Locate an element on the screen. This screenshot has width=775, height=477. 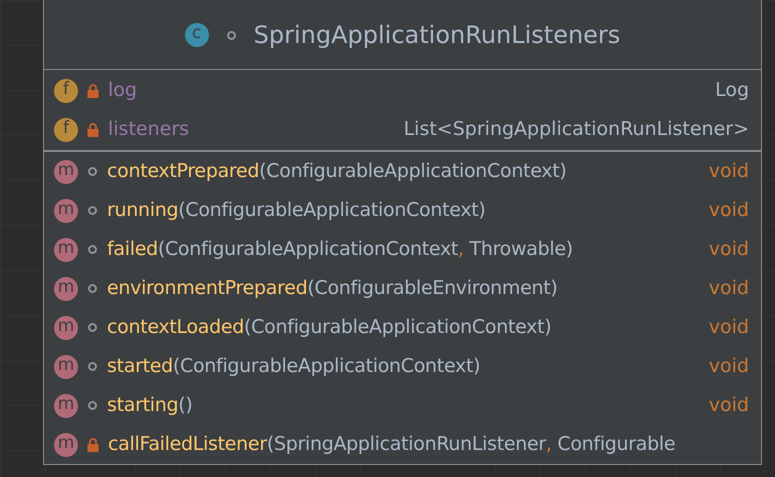
field-type: List<SpringApplicationRunListener> is located at coordinates (576, 129).